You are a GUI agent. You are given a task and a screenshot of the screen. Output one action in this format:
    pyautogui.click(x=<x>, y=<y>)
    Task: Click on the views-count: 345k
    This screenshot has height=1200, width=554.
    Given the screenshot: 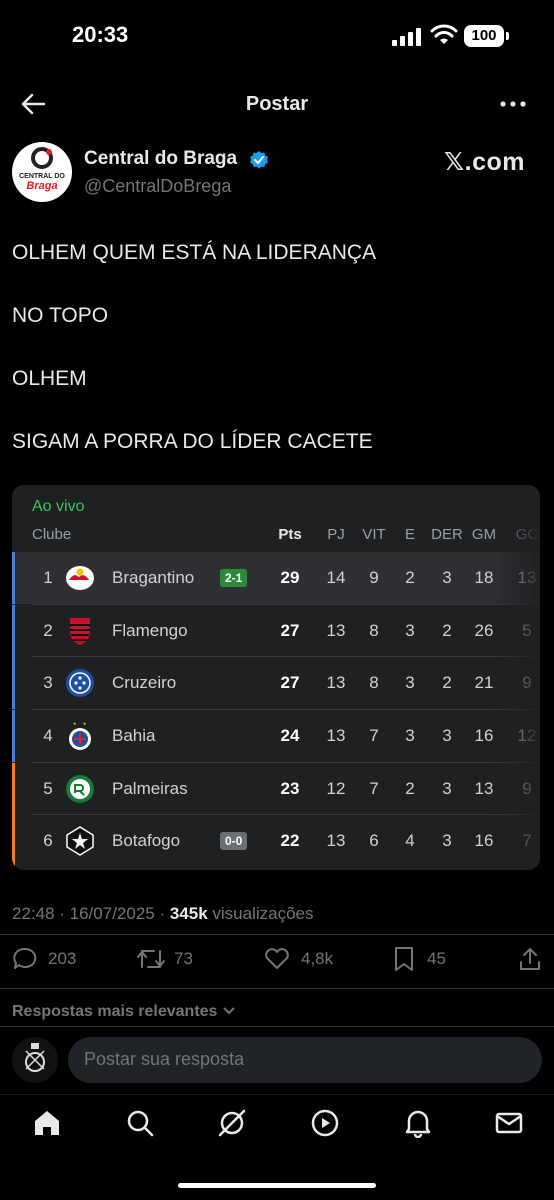 What is the action you would take?
    pyautogui.click(x=188, y=913)
    